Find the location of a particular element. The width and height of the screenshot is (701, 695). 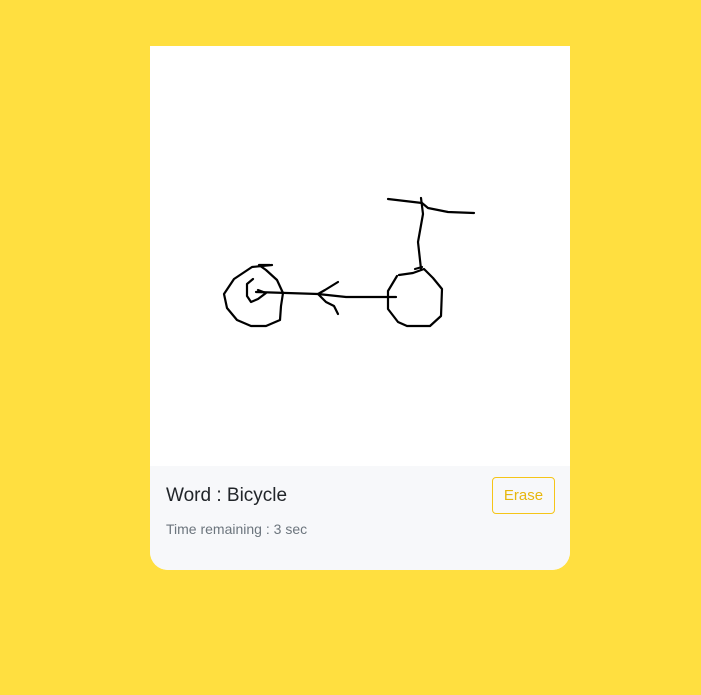

word-label: Word is located at coordinates (189, 495).